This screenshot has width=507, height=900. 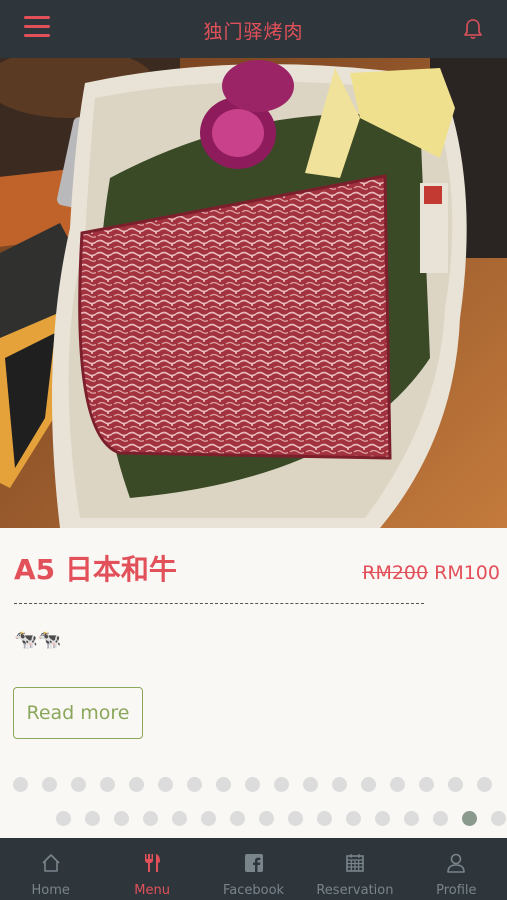 What do you see at coordinates (95, 569) in the screenshot?
I see `dish-title: A5 日本和牛` at bounding box center [95, 569].